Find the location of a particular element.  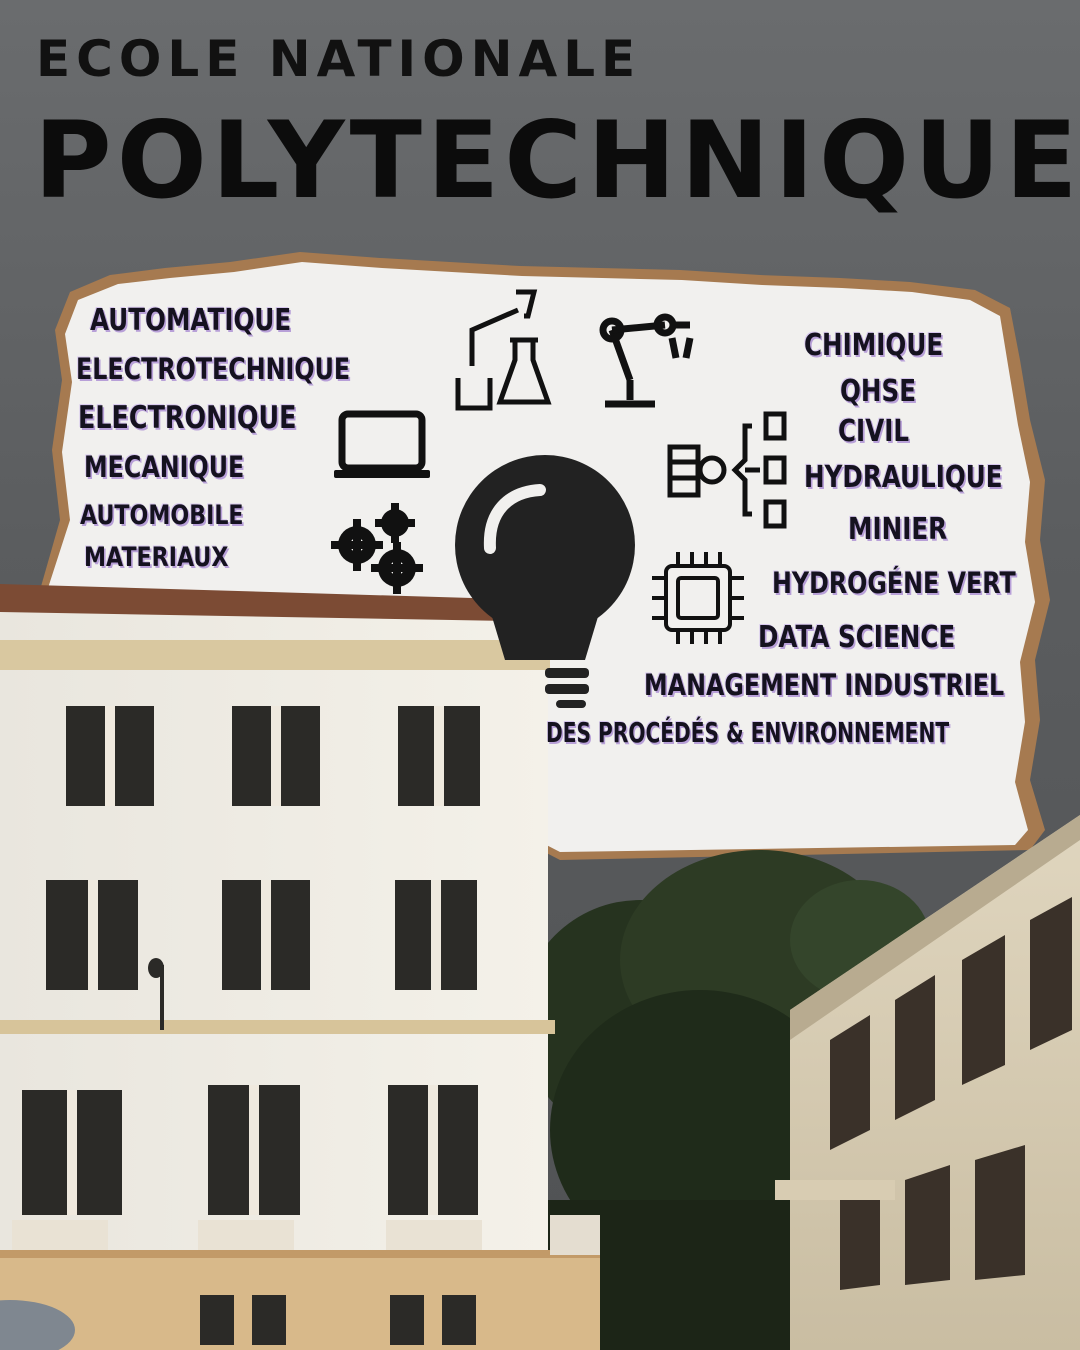

specialty-data-science: DATA SCIENCE is located at coordinates (857, 637).